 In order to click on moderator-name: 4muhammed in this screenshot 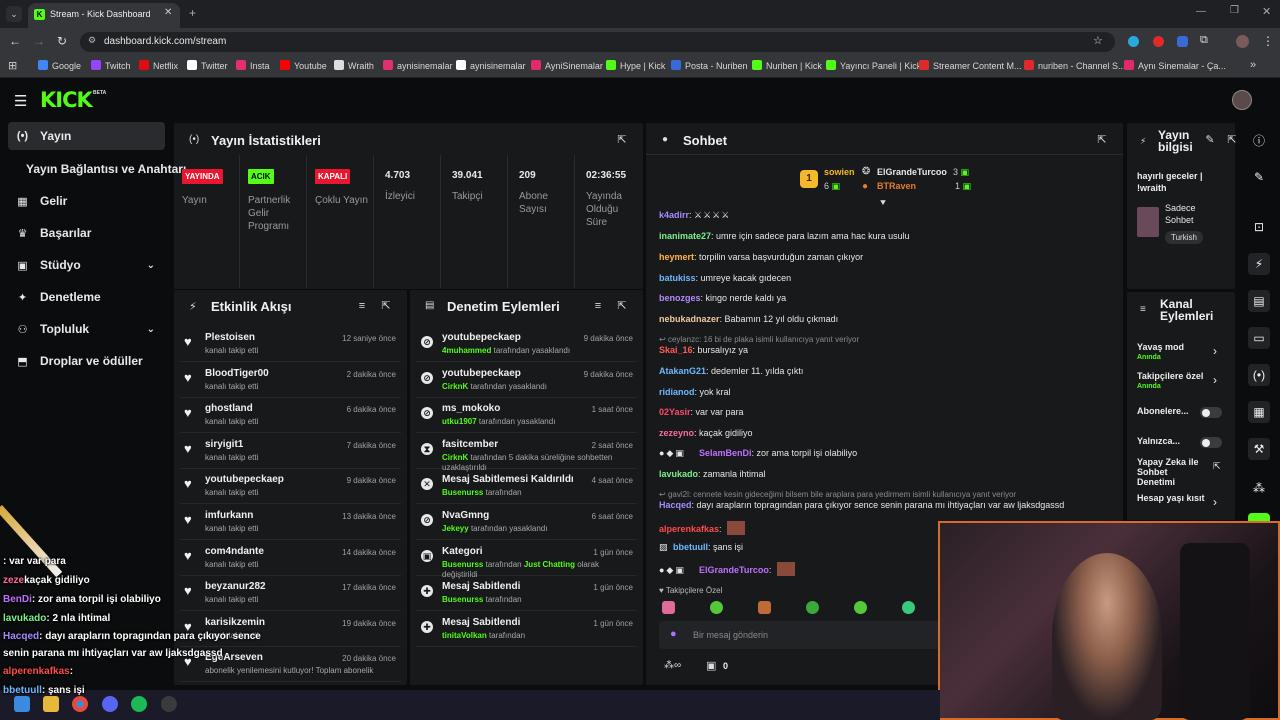, I will do `click(466, 350)`.